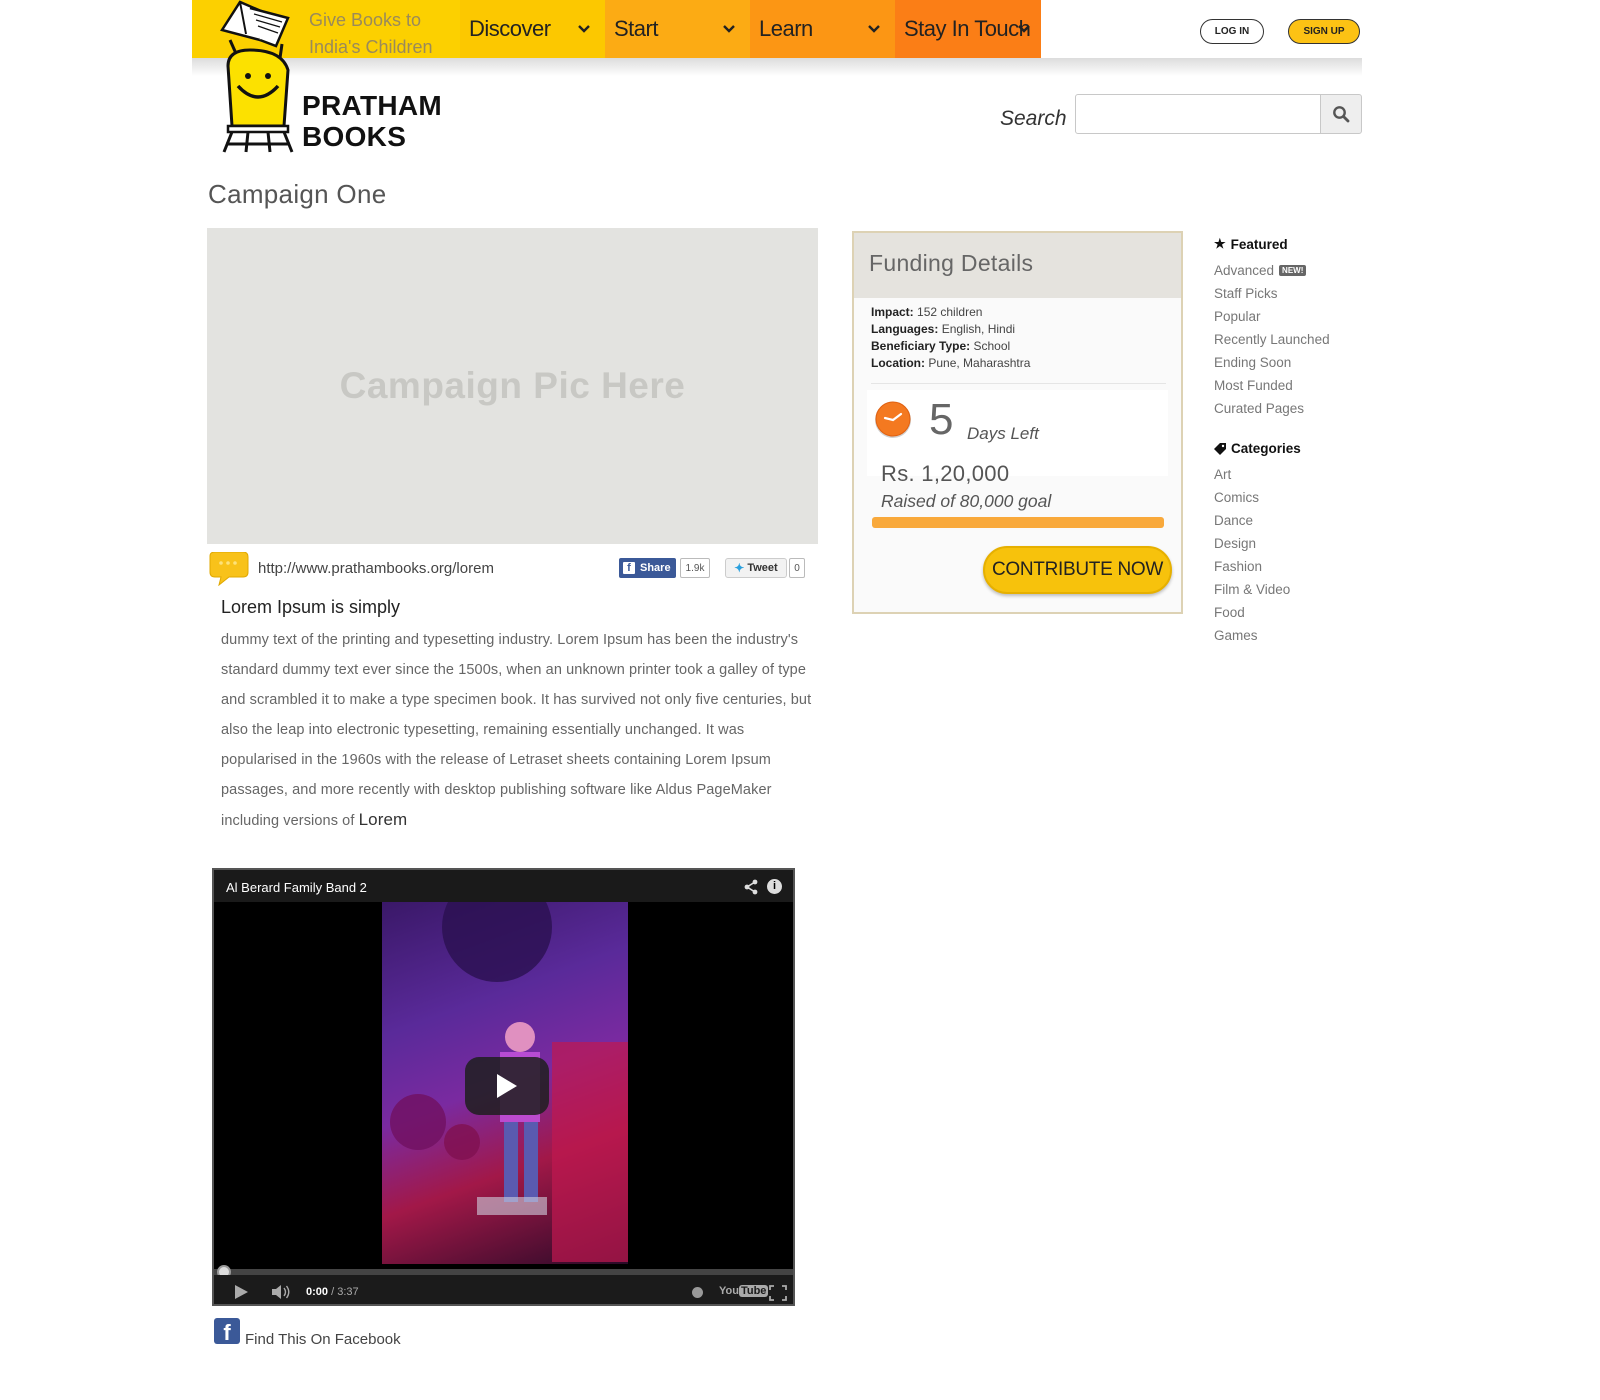 This screenshot has height=1400, width=1600. Describe the element at coordinates (1257, 639) in the screenshot. I see `sidebar-item-games: Games` at that location.